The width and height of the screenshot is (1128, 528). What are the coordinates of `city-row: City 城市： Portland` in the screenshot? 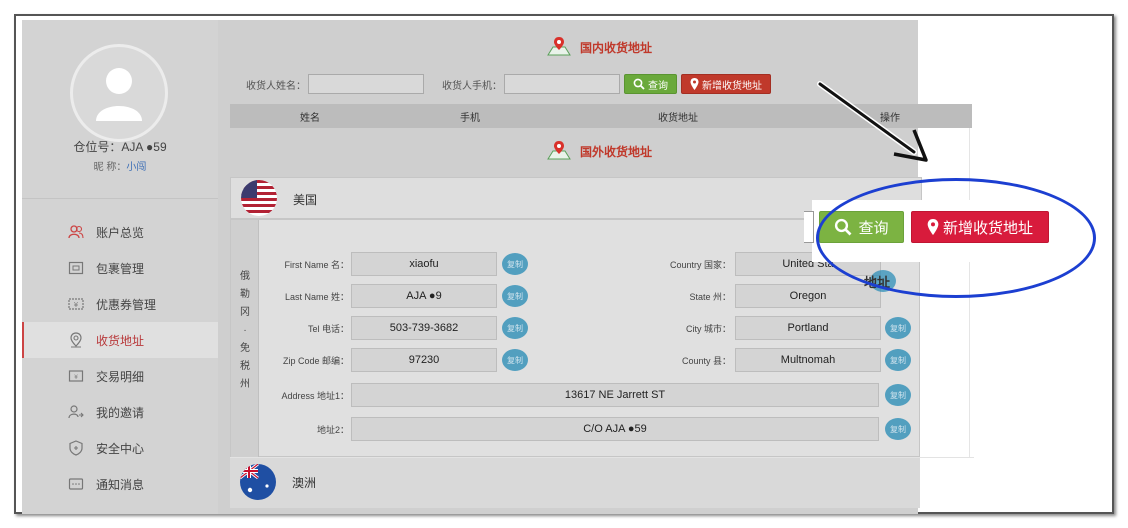 It's located at (756, 328).